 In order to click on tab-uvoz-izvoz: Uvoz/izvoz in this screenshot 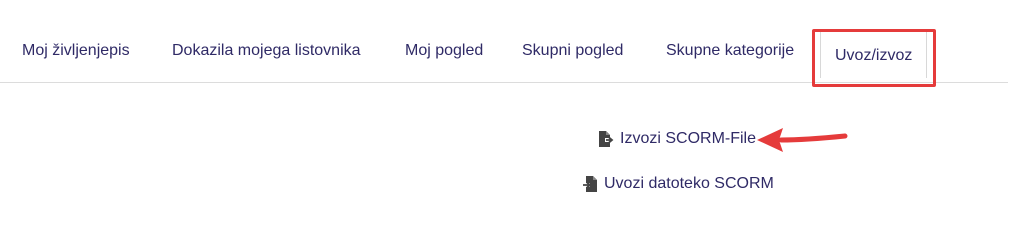, I will do `click(874, 54)`.